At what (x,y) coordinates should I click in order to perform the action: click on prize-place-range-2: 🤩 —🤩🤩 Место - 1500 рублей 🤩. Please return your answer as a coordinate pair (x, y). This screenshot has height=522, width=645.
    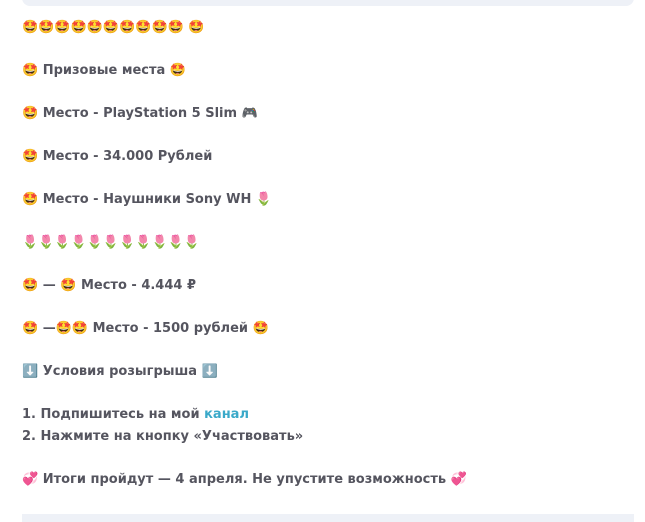
    Looking at the image, I should click on (145, 328).